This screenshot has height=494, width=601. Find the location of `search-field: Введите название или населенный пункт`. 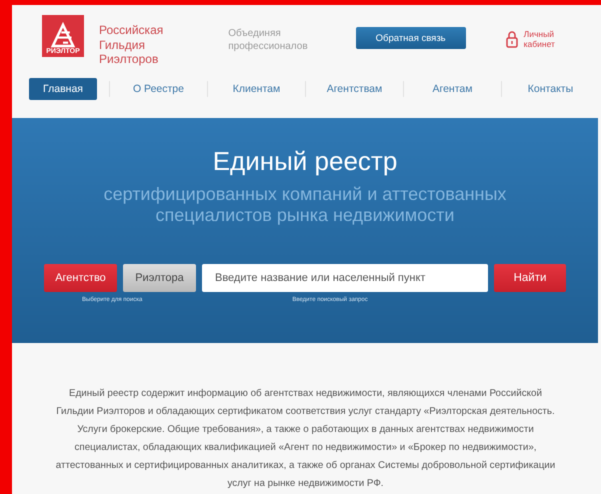

search-field: Введите название или населенный пункт is located at coordinates (345, 278).